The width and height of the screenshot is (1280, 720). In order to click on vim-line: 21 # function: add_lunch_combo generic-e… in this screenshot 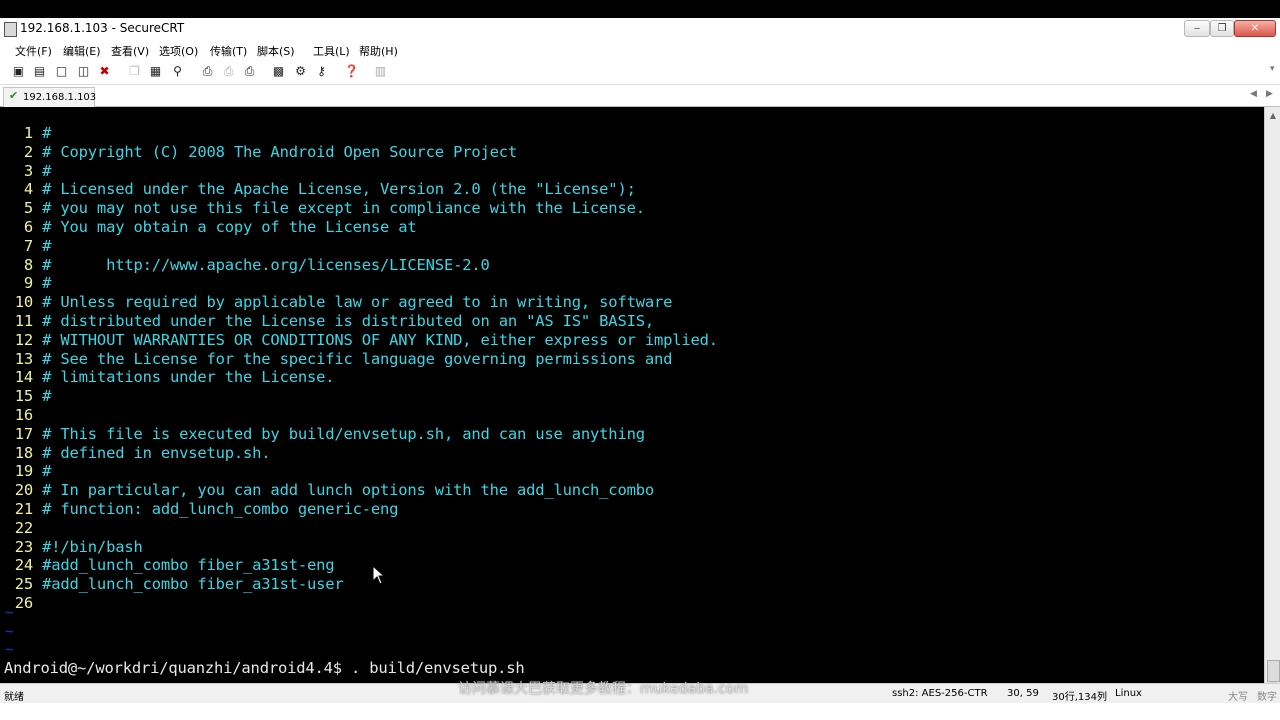, I will do `click(199, 509)`.